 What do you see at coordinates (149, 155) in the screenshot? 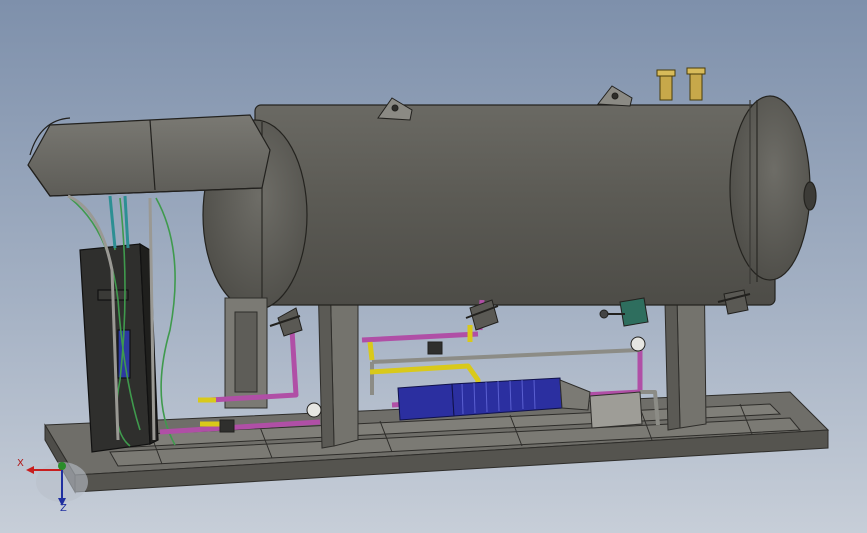
I see `cabinet-canopy` at bounding box center [149, 155].